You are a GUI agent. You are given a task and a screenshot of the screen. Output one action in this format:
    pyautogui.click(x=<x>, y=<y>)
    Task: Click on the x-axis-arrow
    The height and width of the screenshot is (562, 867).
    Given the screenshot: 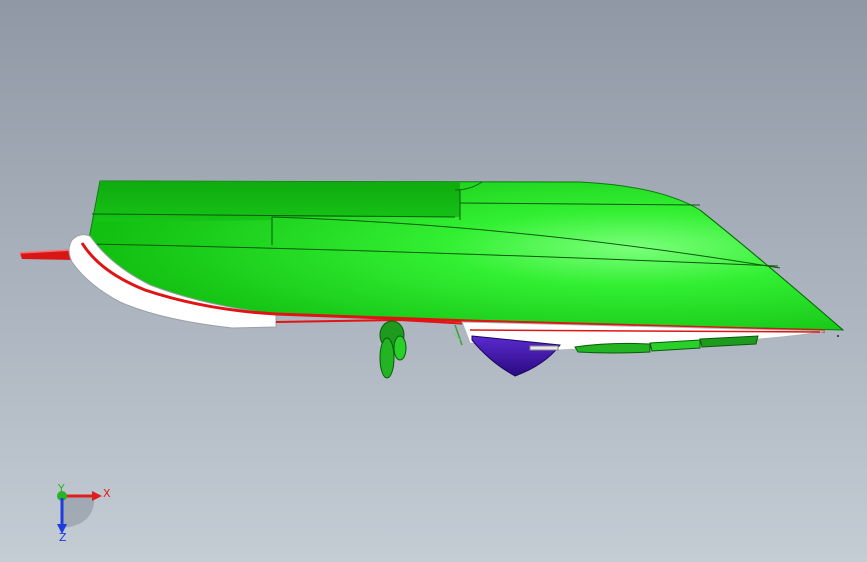 What is the action you would take?
    pyautogui.click(x=97, y=496)
    